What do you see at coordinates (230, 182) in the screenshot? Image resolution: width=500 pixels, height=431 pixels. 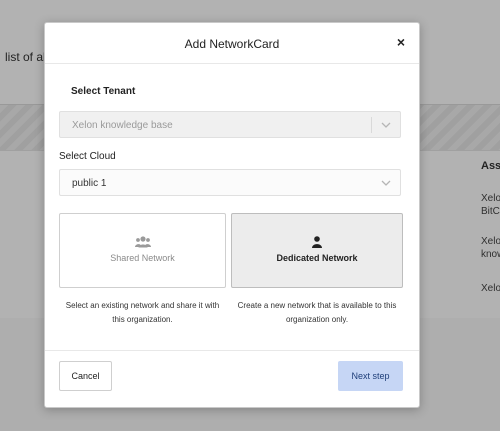 I see `cloud-select: public 1` at bounding box center [230, 182].